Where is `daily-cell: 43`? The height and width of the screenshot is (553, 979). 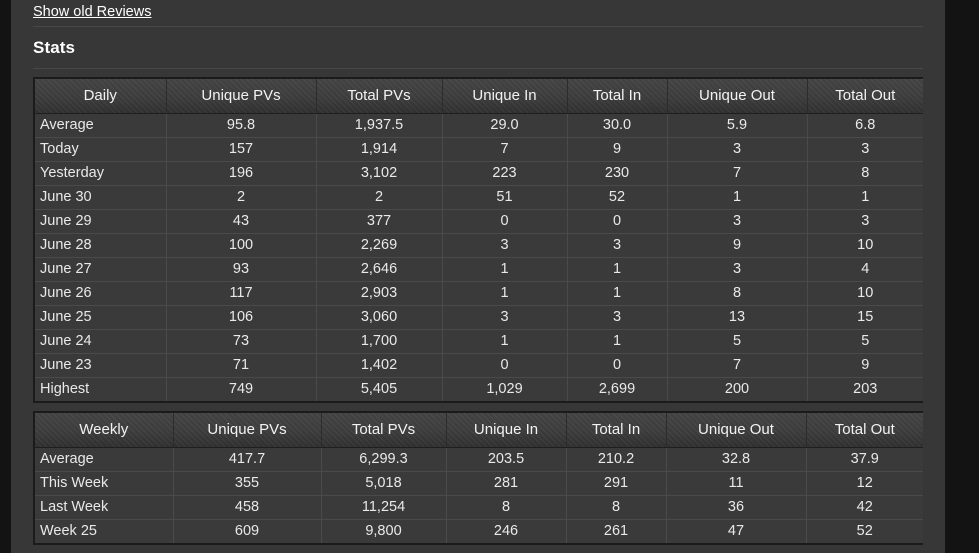
daily-cell: 43 is located at coordinates (241, 221).